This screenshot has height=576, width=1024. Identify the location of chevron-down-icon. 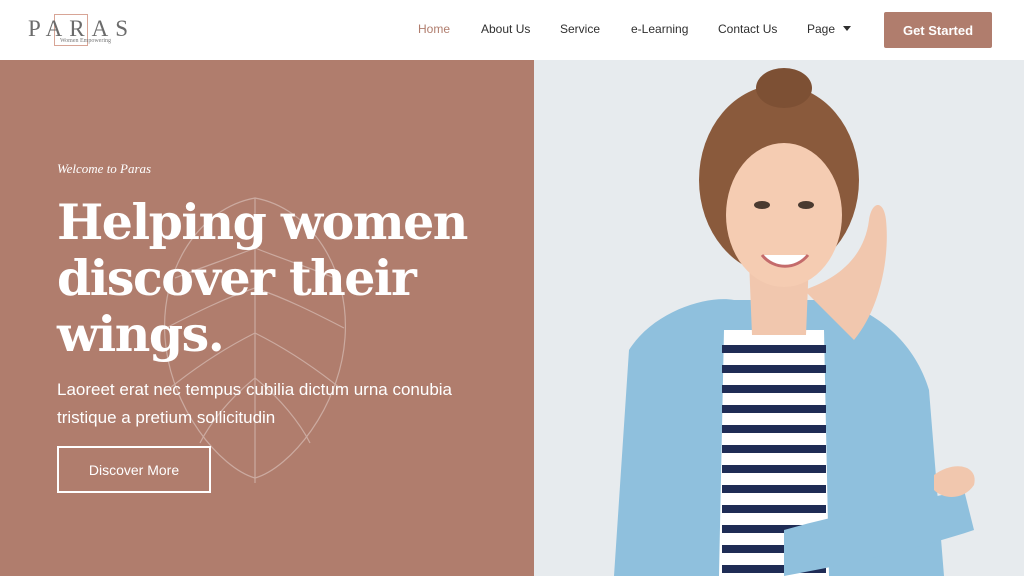
(847, 28).